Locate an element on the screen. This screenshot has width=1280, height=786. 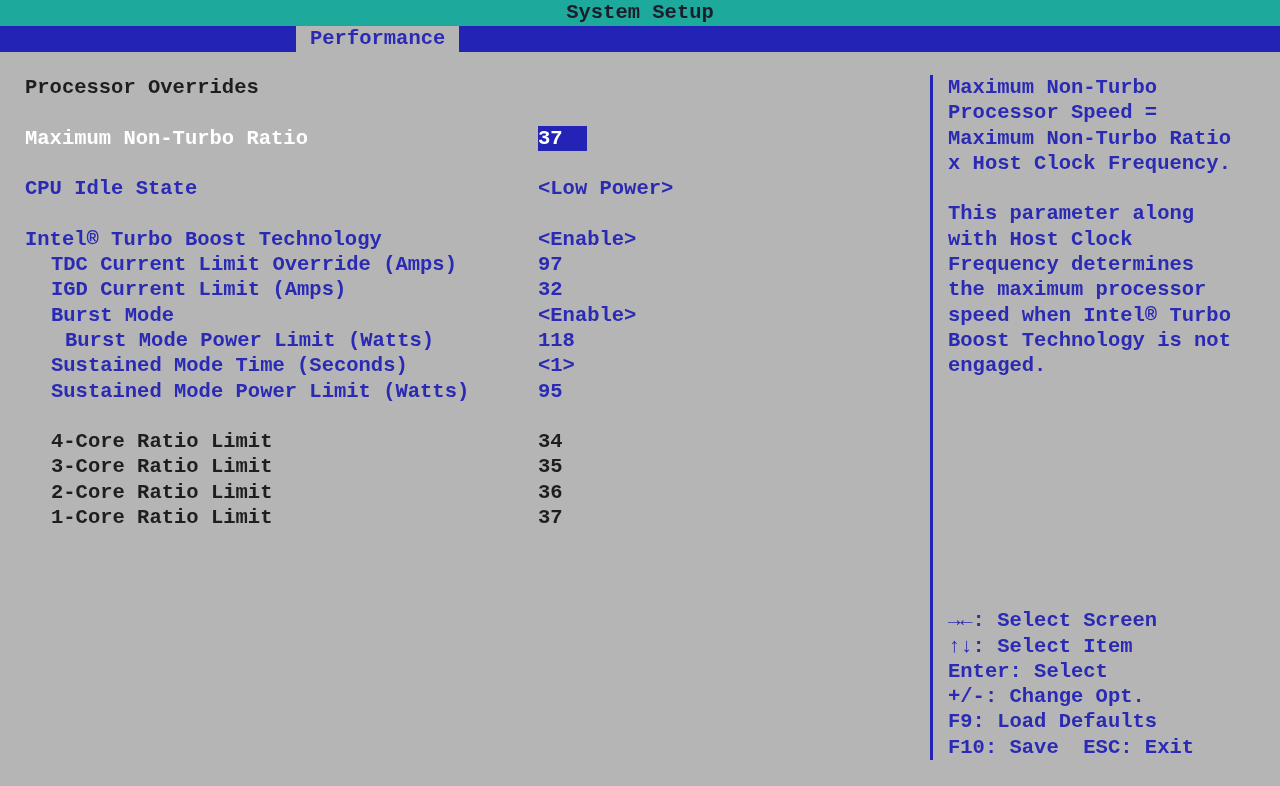
key-hint: →←: Select Screen is located at coordinates (1053, 621).